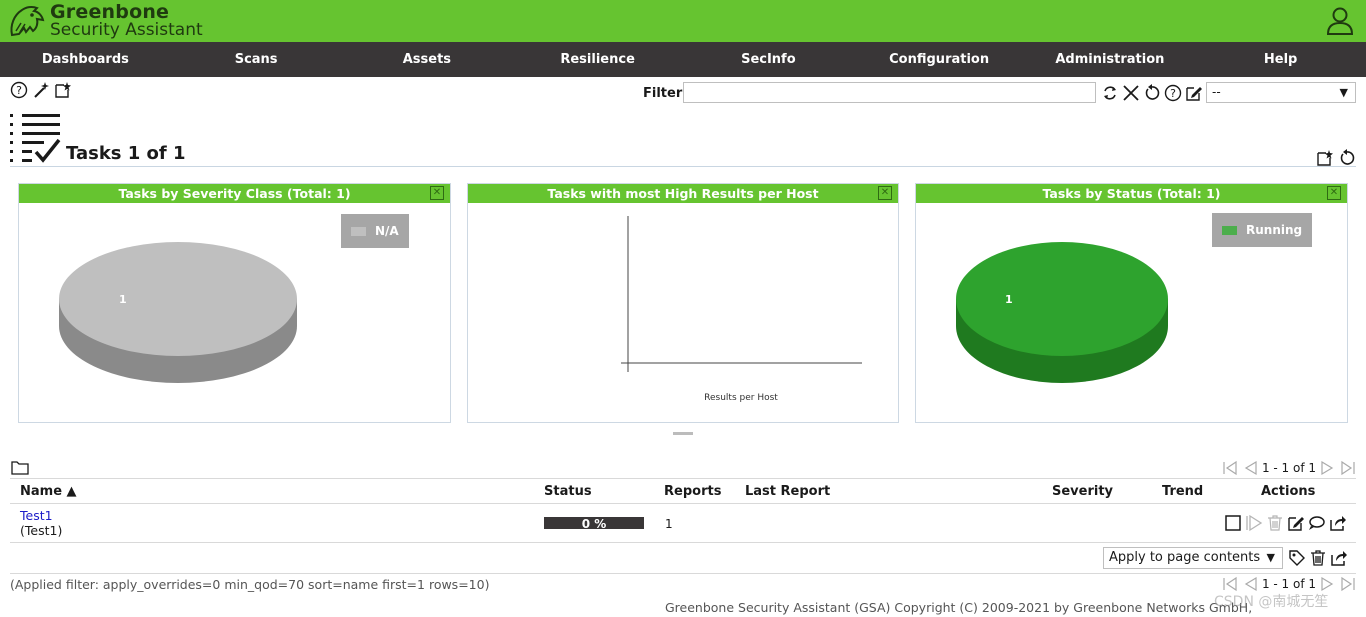  Describe the element at coordinates (1193, 558) in the screenshot. I see `bulk-action-select: Apply to page contents ▼` at that location.